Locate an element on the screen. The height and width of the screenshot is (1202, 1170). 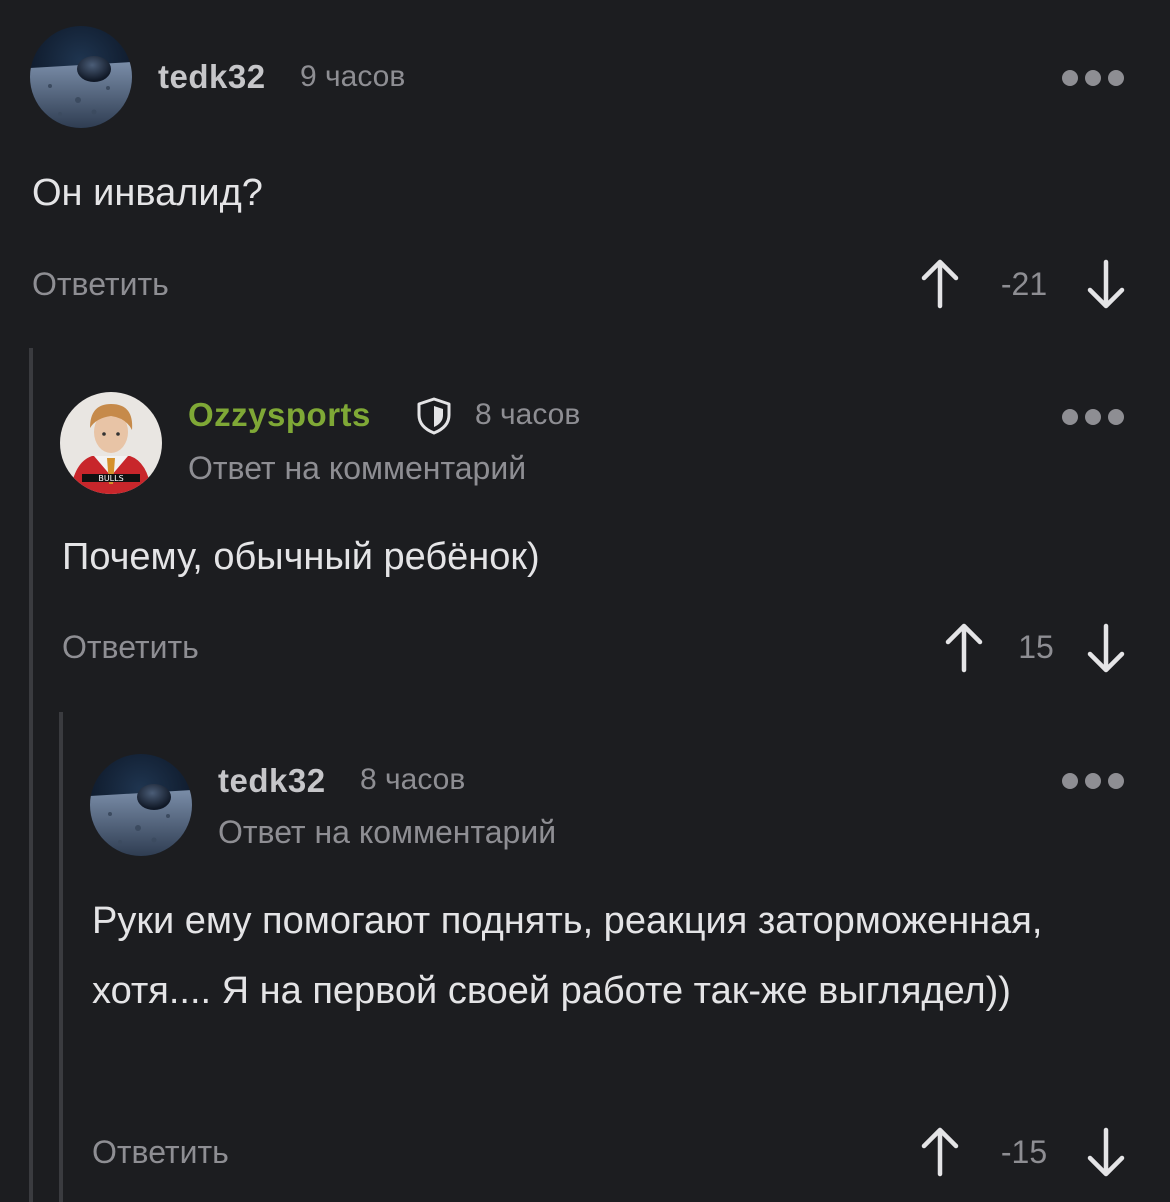
comment-time: 9 часов is located at coordinates (353, 76).